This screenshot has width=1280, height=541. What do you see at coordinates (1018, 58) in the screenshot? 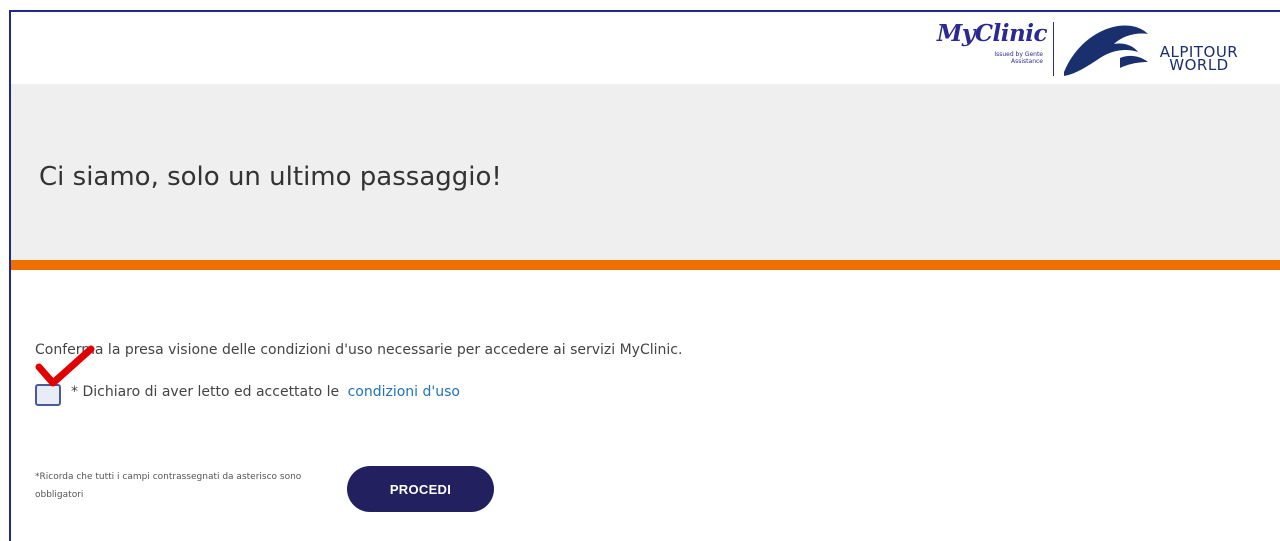
I see `myclinic-logo-subtext: Issued by Gente Assistance` at bounding box center [1018, 58].